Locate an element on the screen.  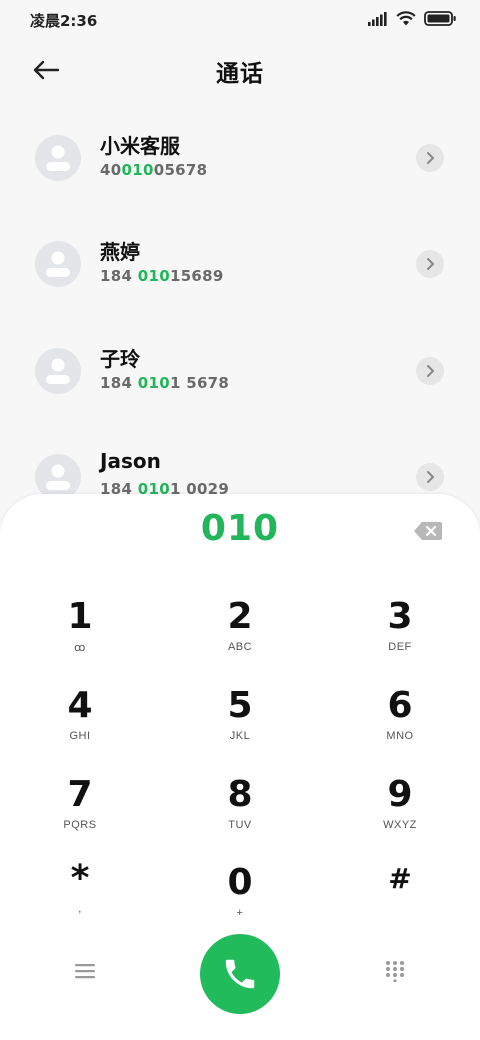
key-letters: TUV is located at coordinates (240, 825).